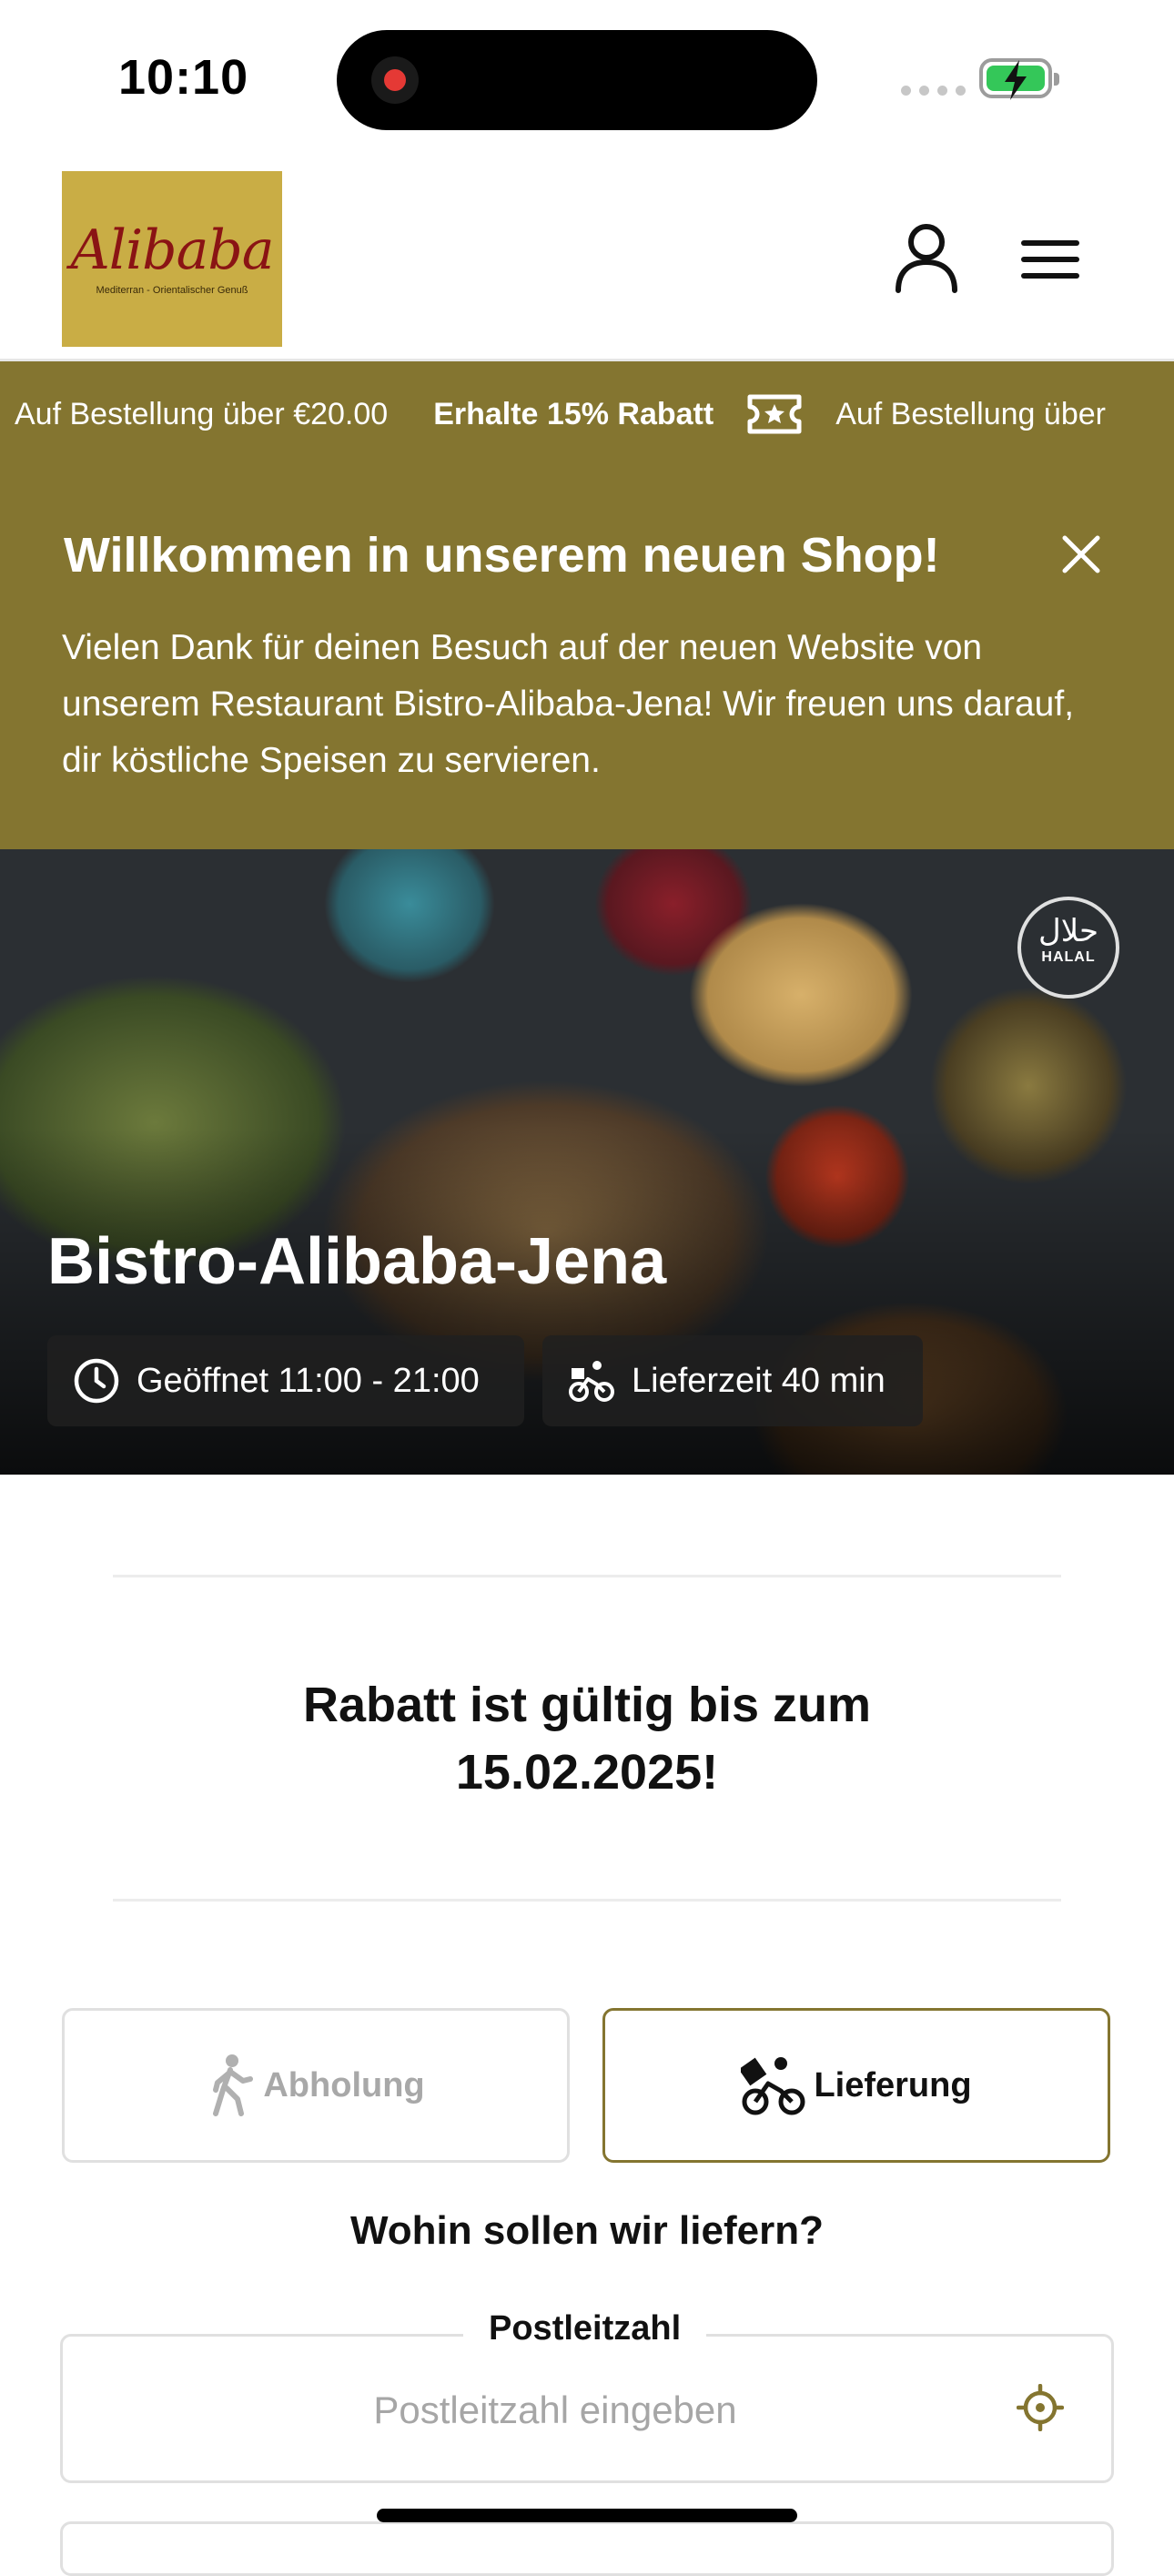 This screenshot has height=2576, width=1174. I want to click on user-icon, so click(926, 260).